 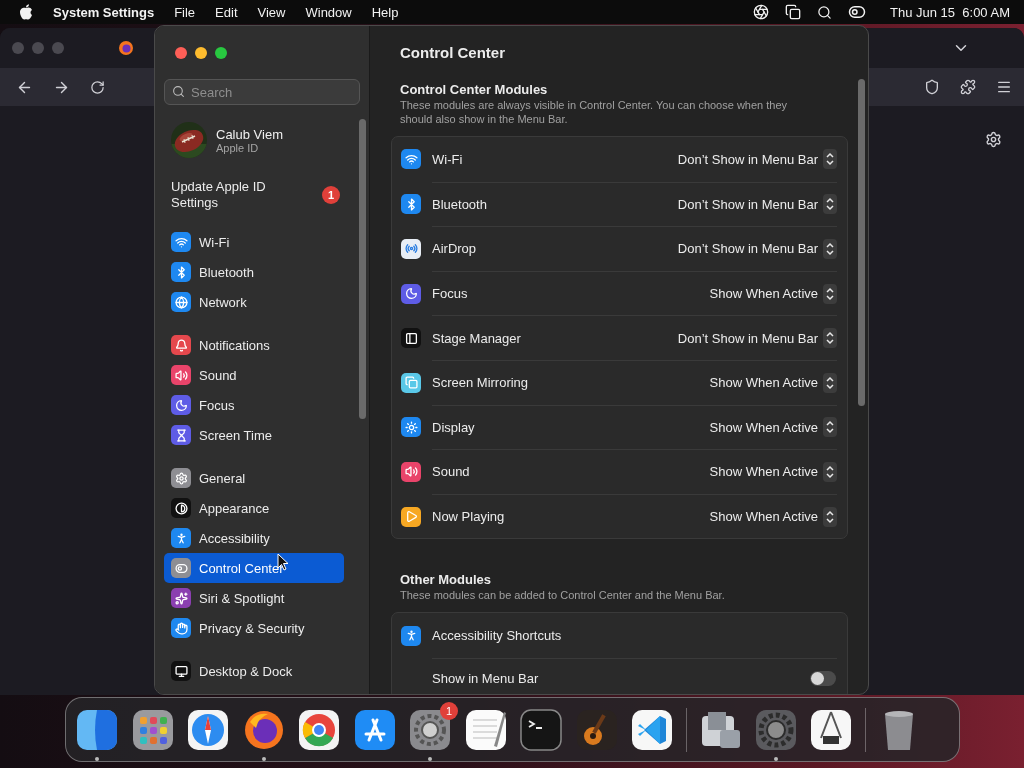 What do you see at coordinates (226, 12) in the screenshot?
I see `menu-item: Edit` at bounding box center [226, 12].